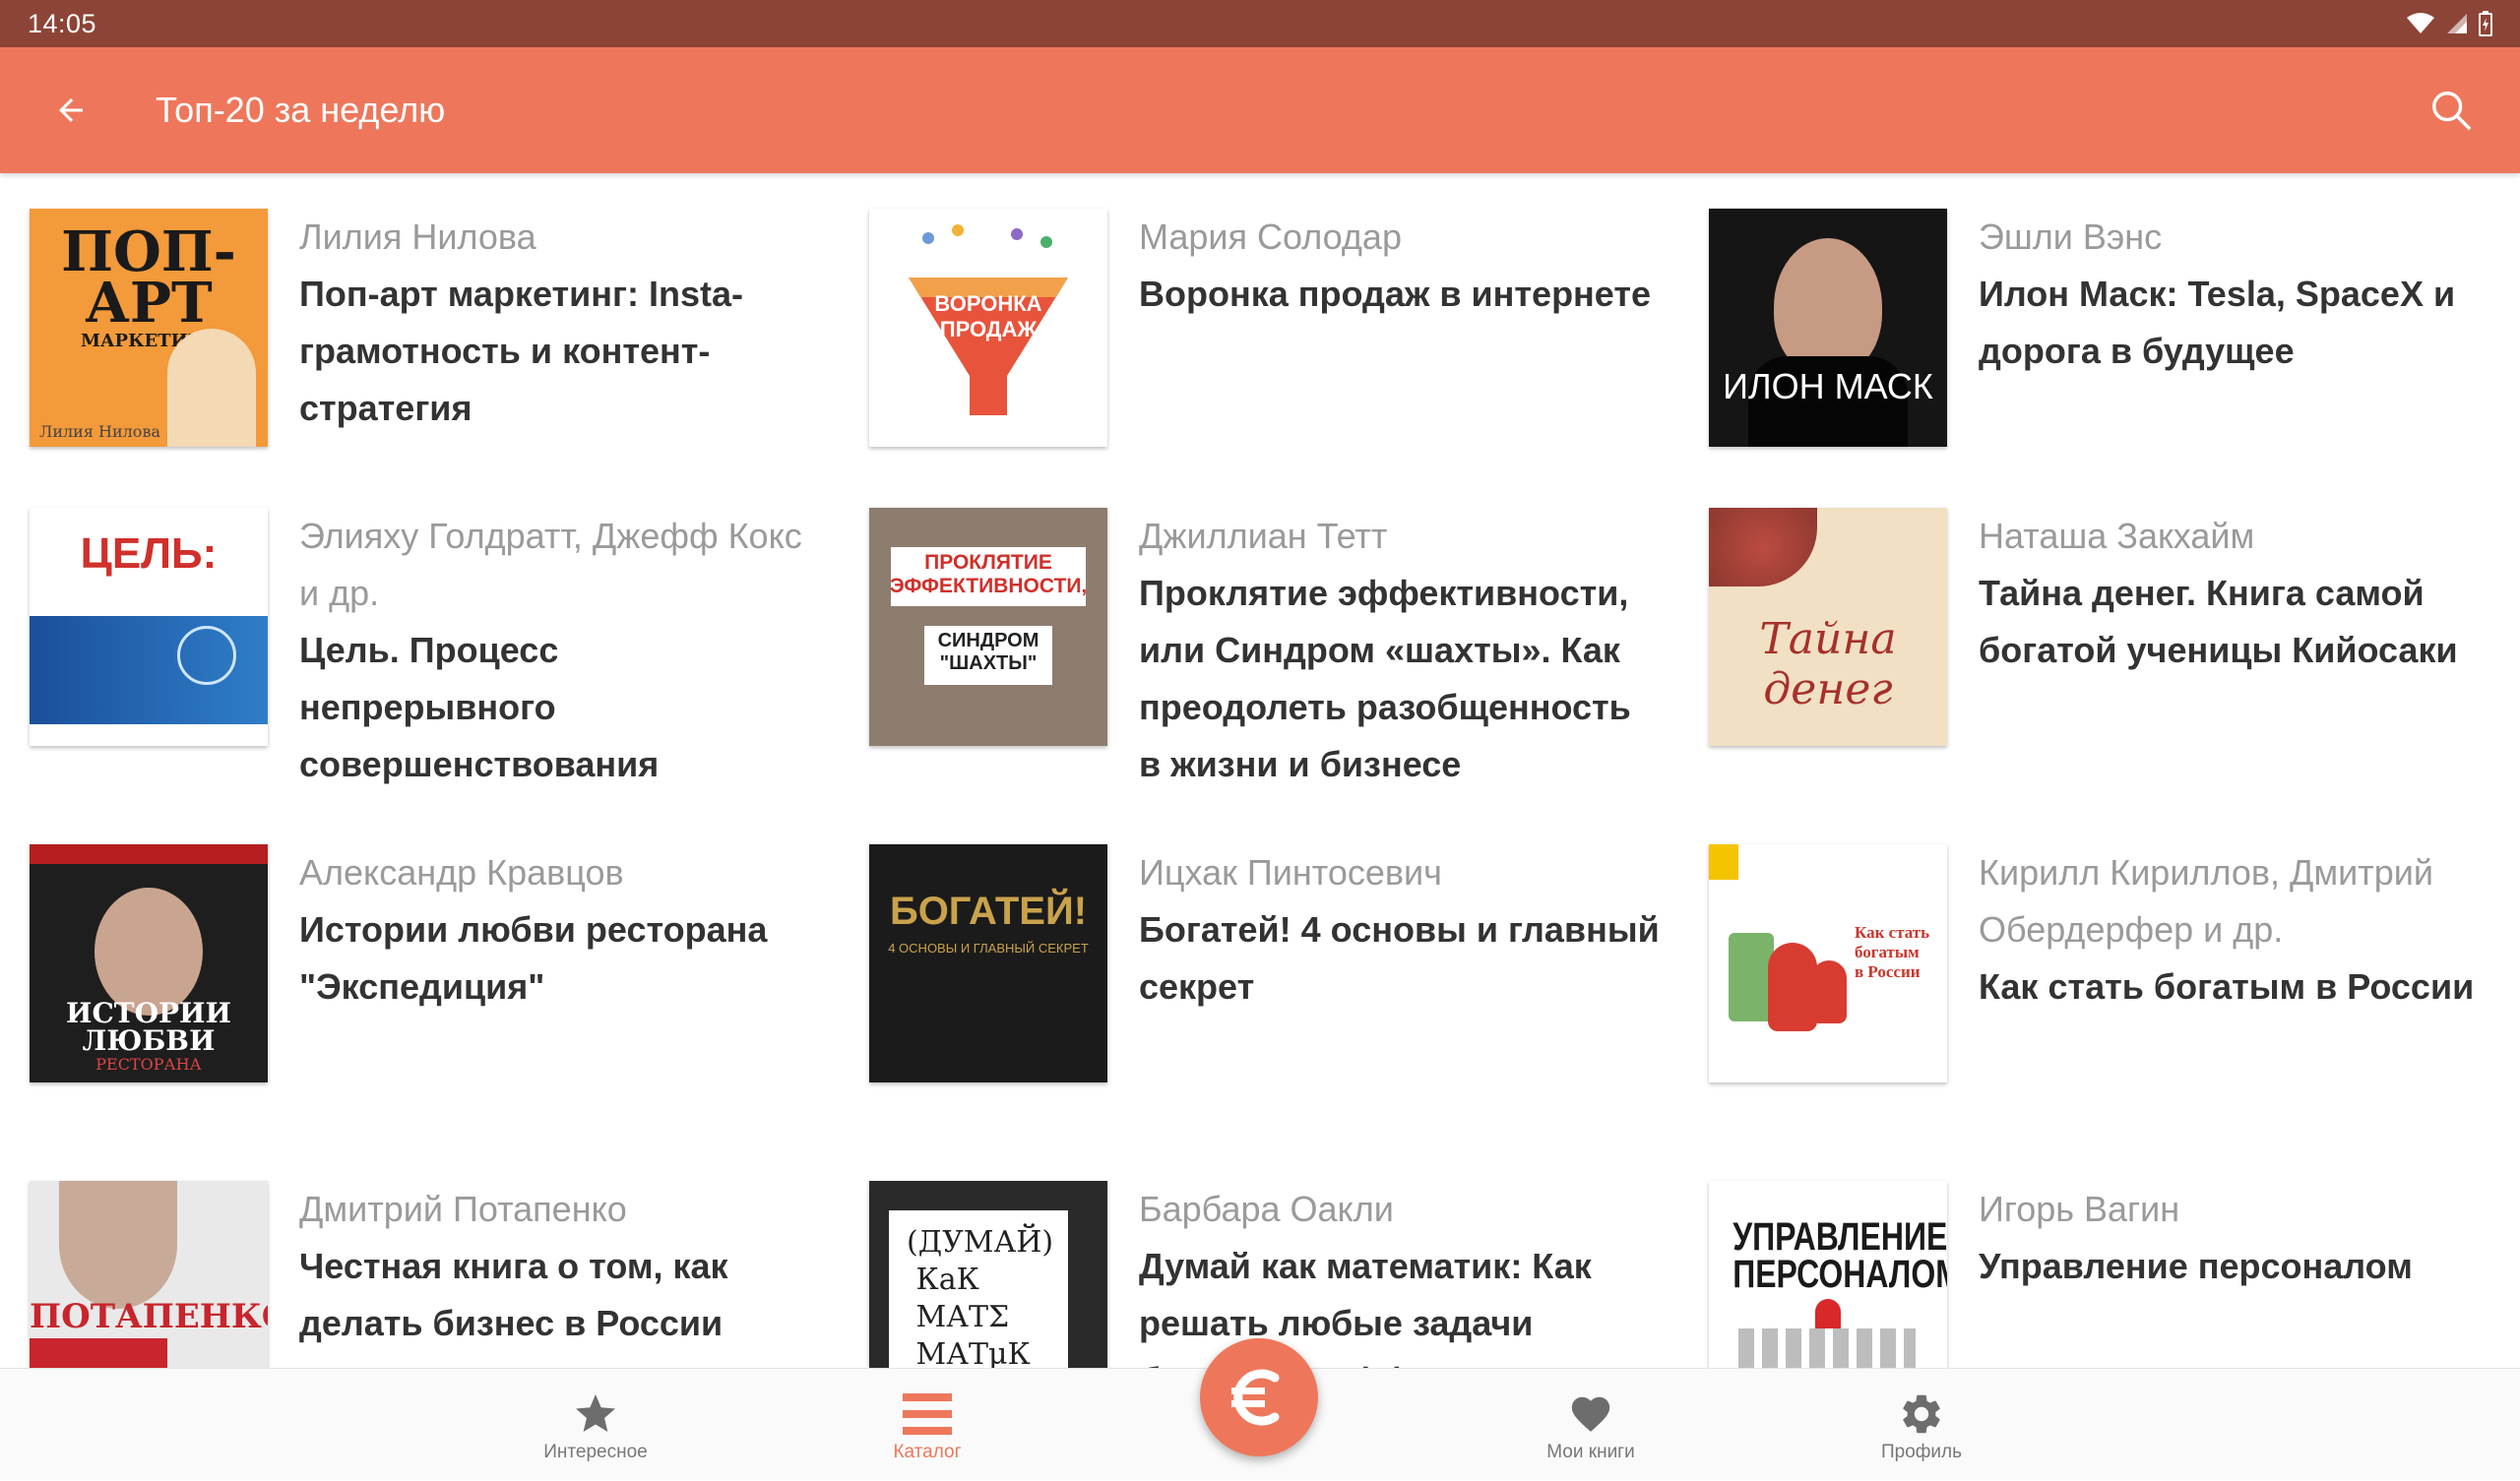 The image size is (2520, 1481). I want to click on book-title: Воронка продаж в интернете, so click(1395, 294).